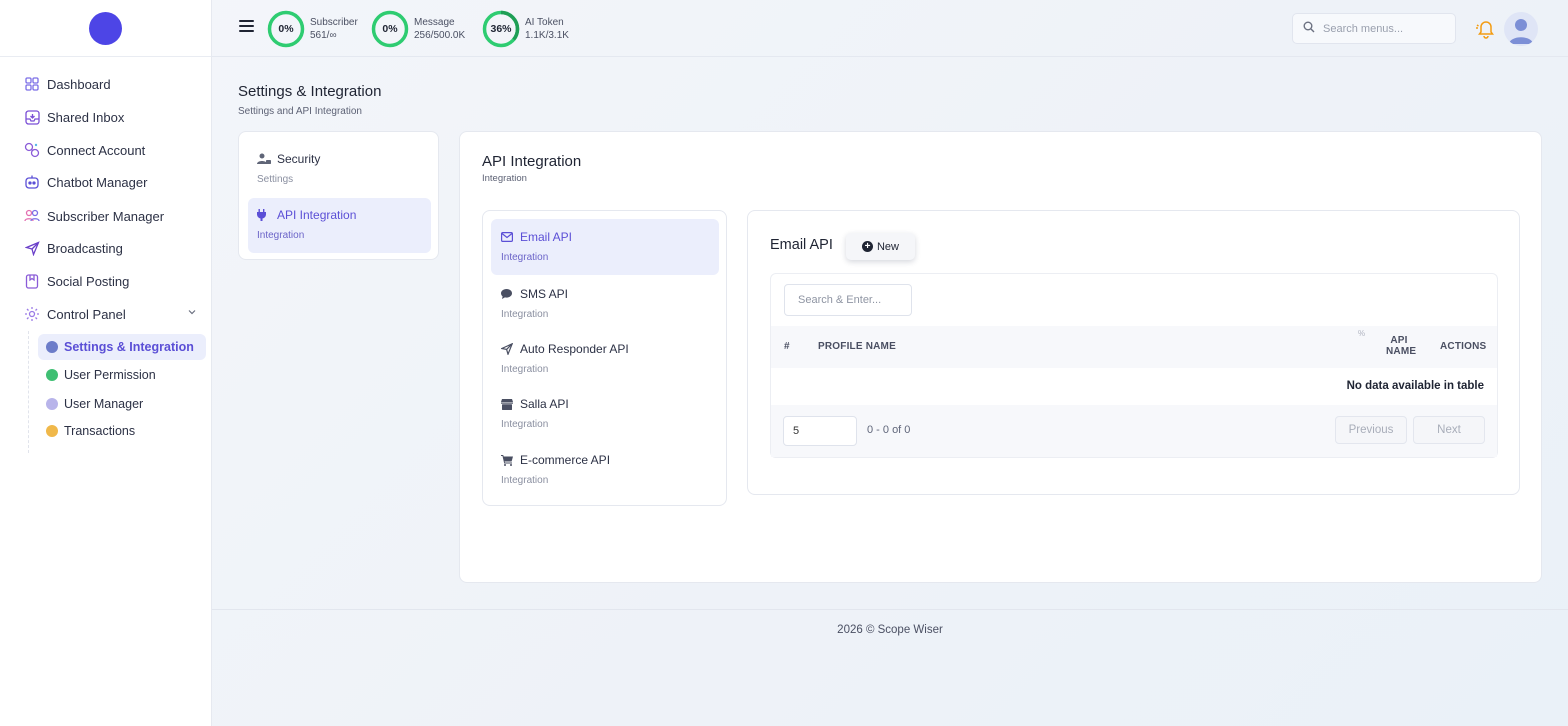 This screenshot has width=1568, height=726. Describe the element at coordinates (605, 247) in the screenshot. I see `api-item-email: Email API Integration` at that location.